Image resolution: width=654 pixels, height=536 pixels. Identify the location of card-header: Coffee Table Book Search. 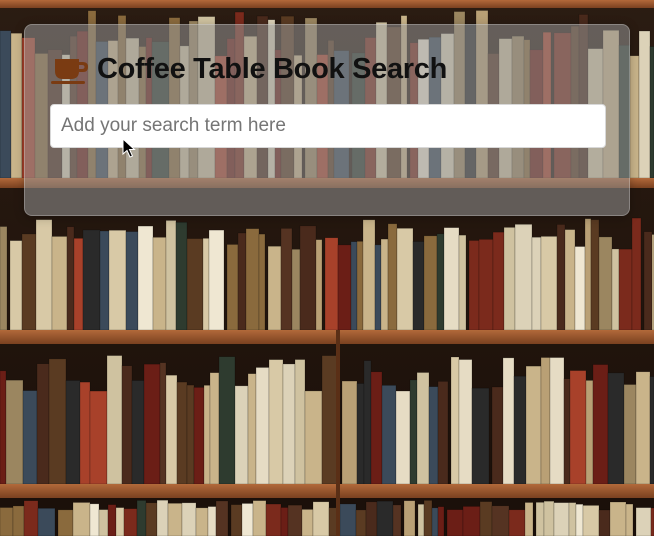
(248, 69).